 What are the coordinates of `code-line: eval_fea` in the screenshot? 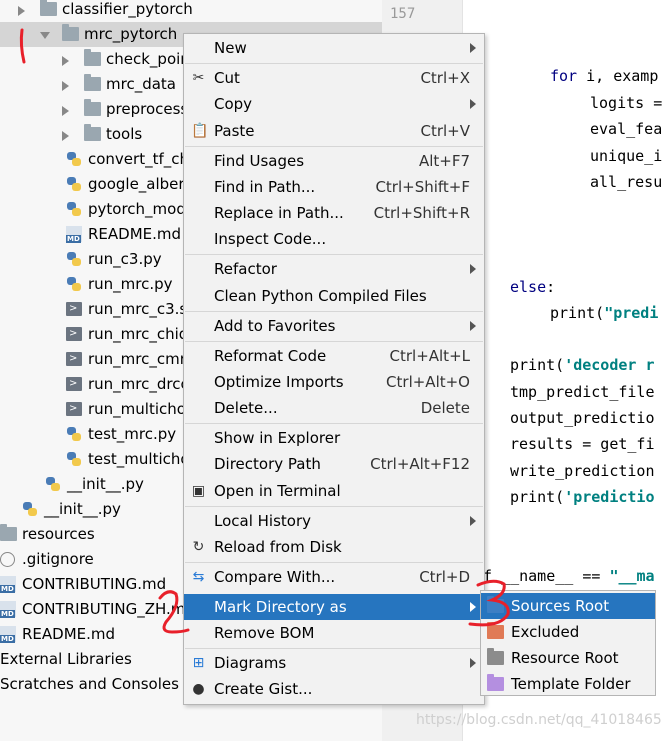 It's located at (626, 129).